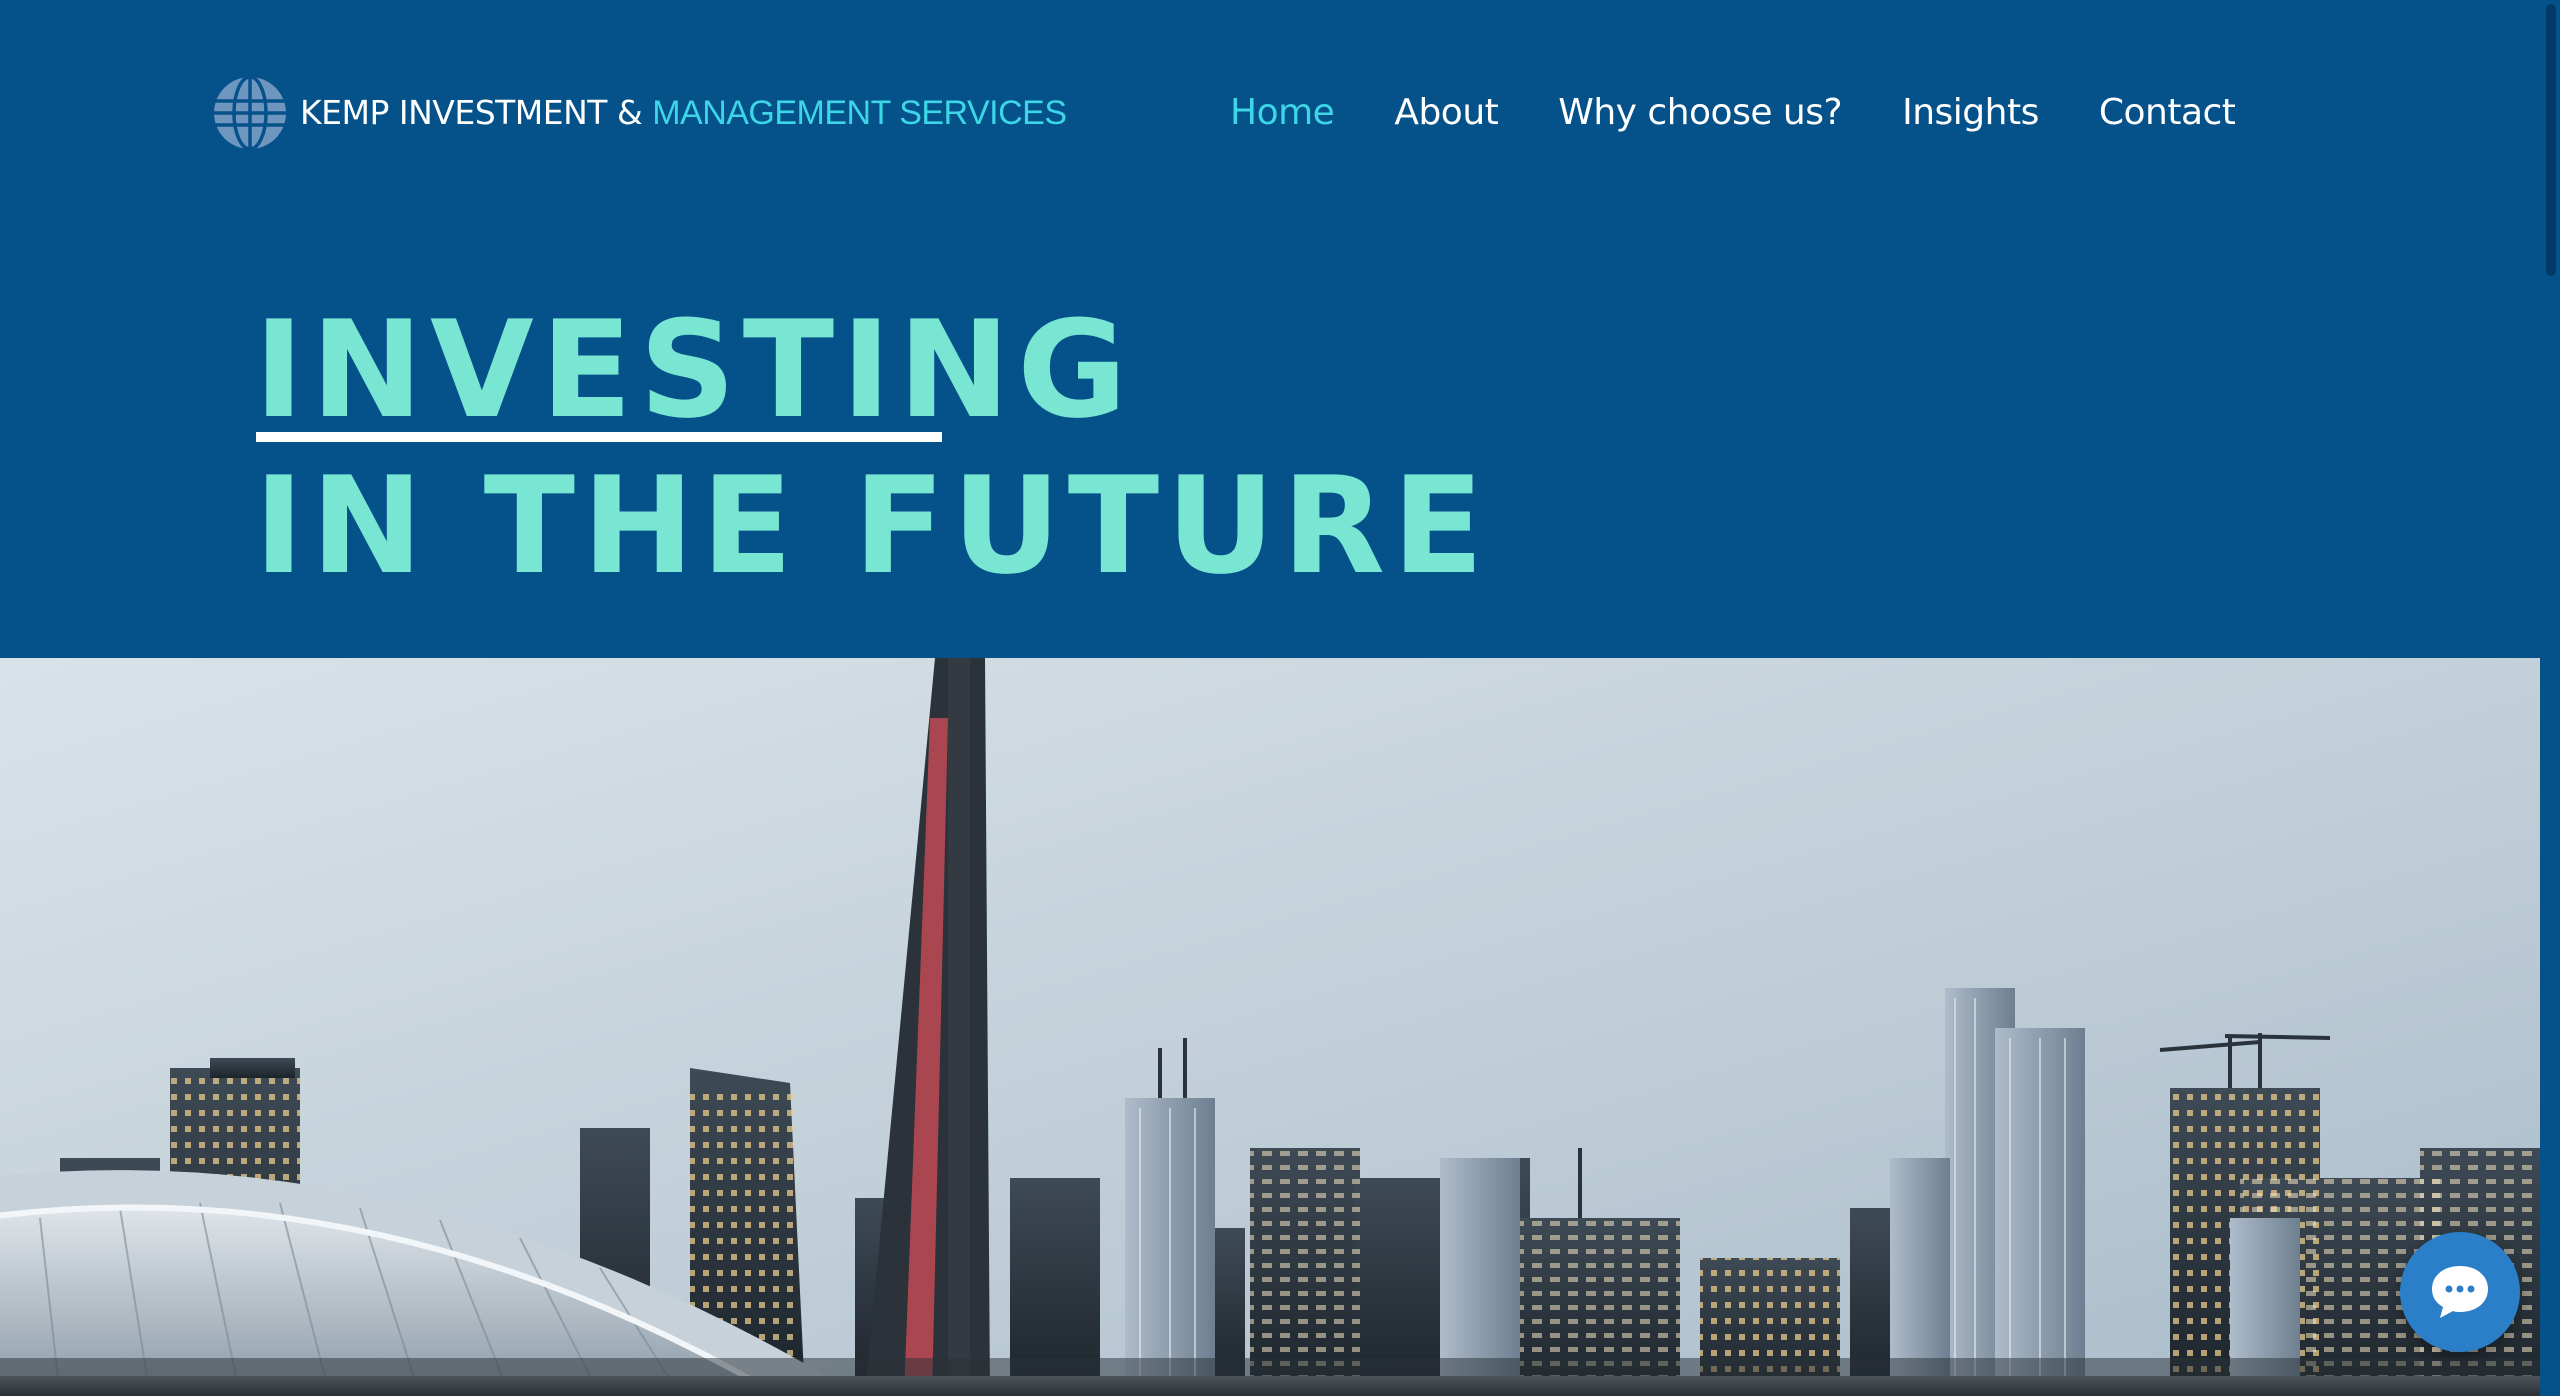  What do you see at coordinates (250, 113) in the screenshot?
I see `globe-icon` at bounding box center [250, 113].